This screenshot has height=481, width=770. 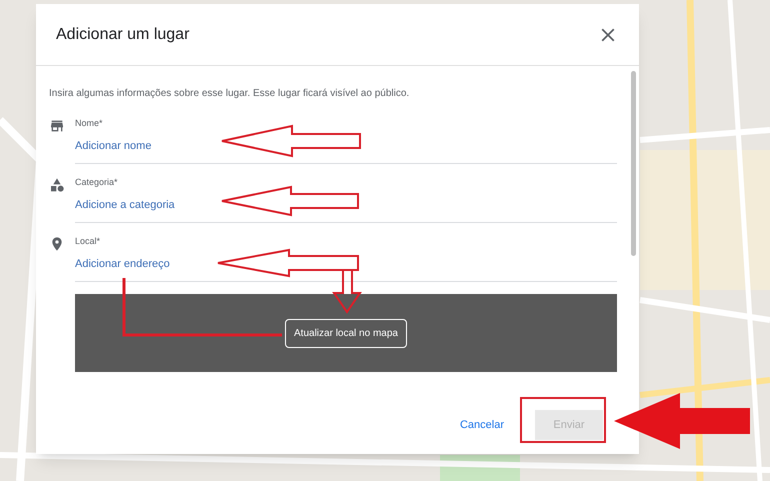 I want to click on field-label: Local*, so click(x=88, y=241).